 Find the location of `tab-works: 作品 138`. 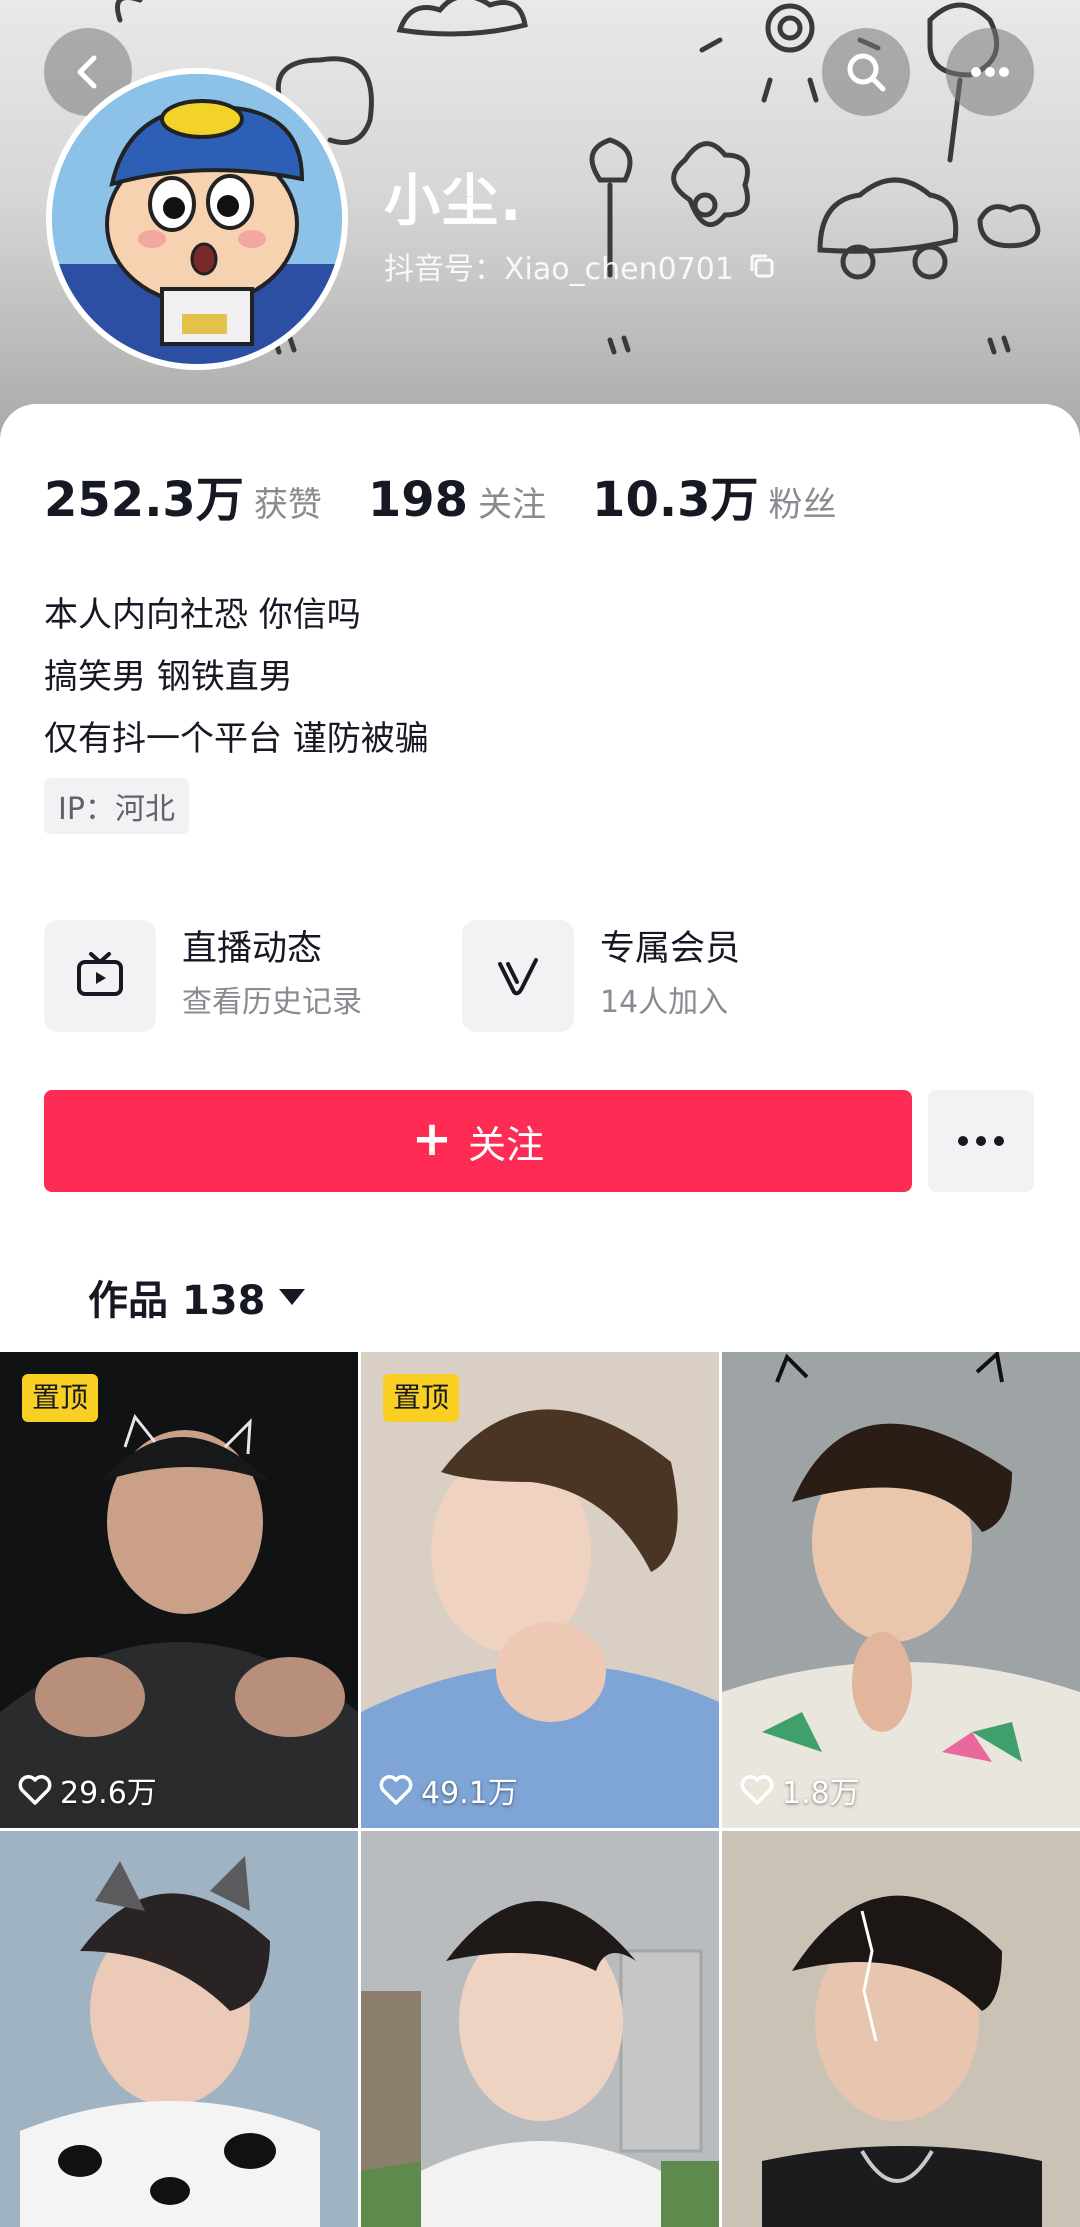

tab-works: 作品 138 is located at coordinates (197, 1297).